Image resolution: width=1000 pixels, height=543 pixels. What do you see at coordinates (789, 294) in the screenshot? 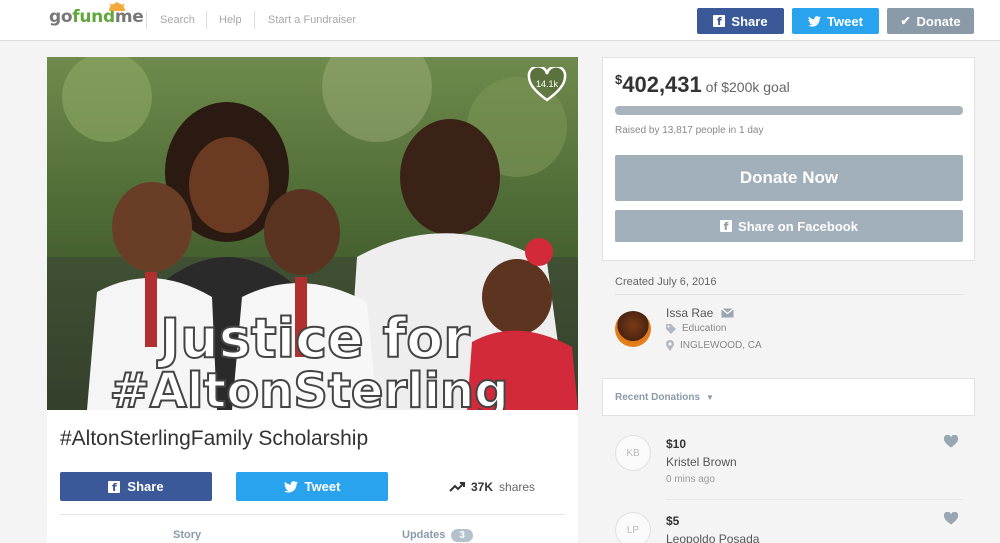
I see `organizer-divider` at bounding box center [789, 294].